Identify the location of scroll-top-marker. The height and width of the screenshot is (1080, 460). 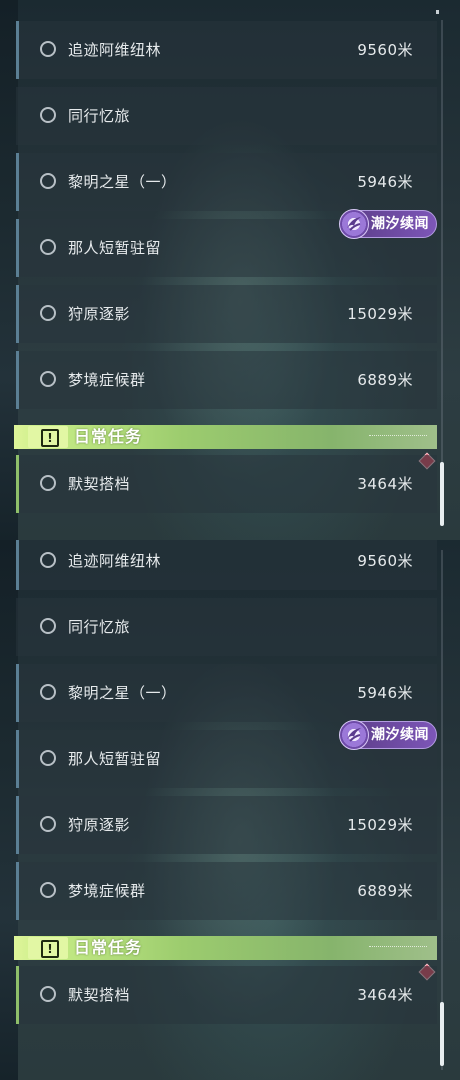
(437, 12).